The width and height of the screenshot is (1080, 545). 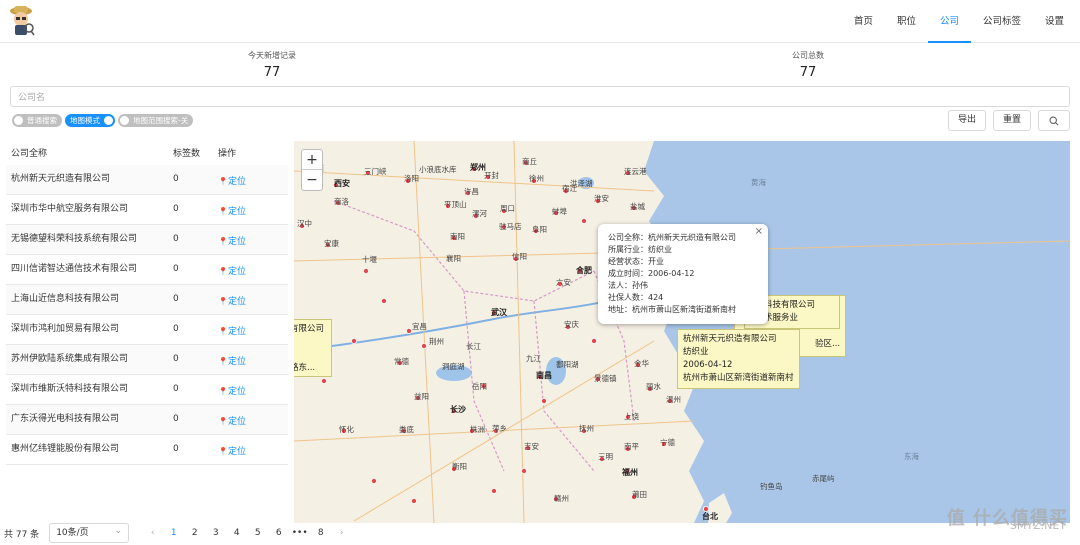 What do you see at coordinates (70, 209) in the screenshot?
I see `company-name-cell: 深圳市华中航空服务有限公司` at bounding box center [70, 209].